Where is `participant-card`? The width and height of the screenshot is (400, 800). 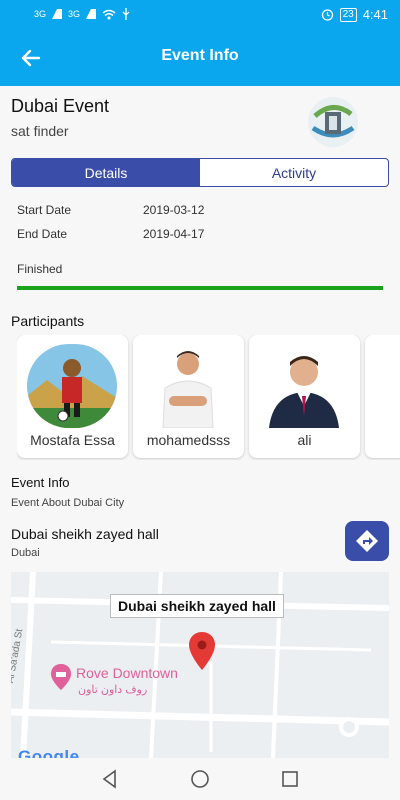
participant-card is located at coordinates (382, 396).